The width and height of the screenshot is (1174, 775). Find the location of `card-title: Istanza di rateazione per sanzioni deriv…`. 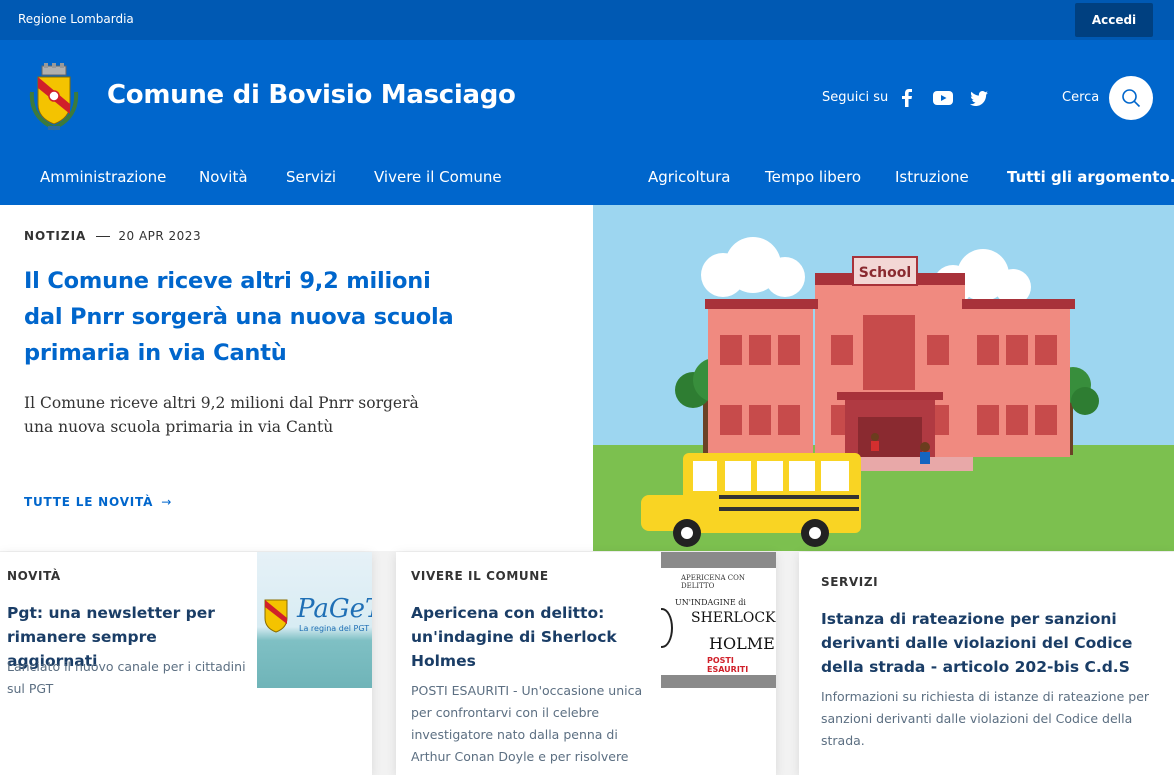

card-title: Istanza di rateazione per sanzioni deriv… is located at coordinates (993, 643).